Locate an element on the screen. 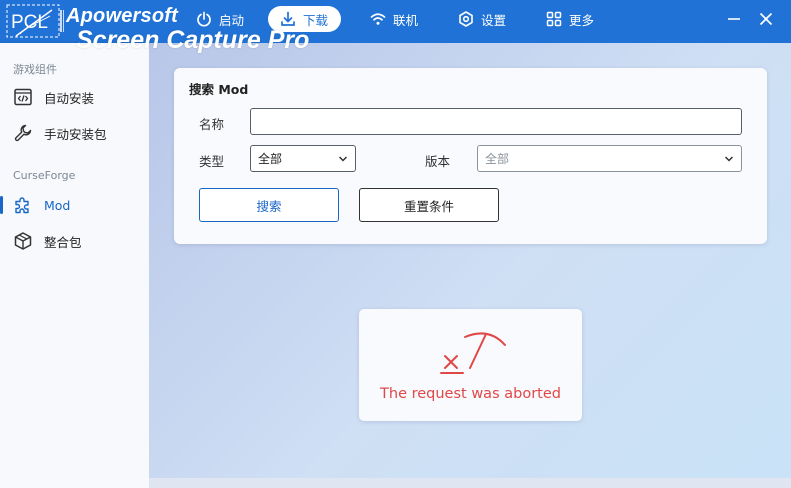  sidebar-item-manual-install: 手动安装包 is located at coordinates (74, 133).